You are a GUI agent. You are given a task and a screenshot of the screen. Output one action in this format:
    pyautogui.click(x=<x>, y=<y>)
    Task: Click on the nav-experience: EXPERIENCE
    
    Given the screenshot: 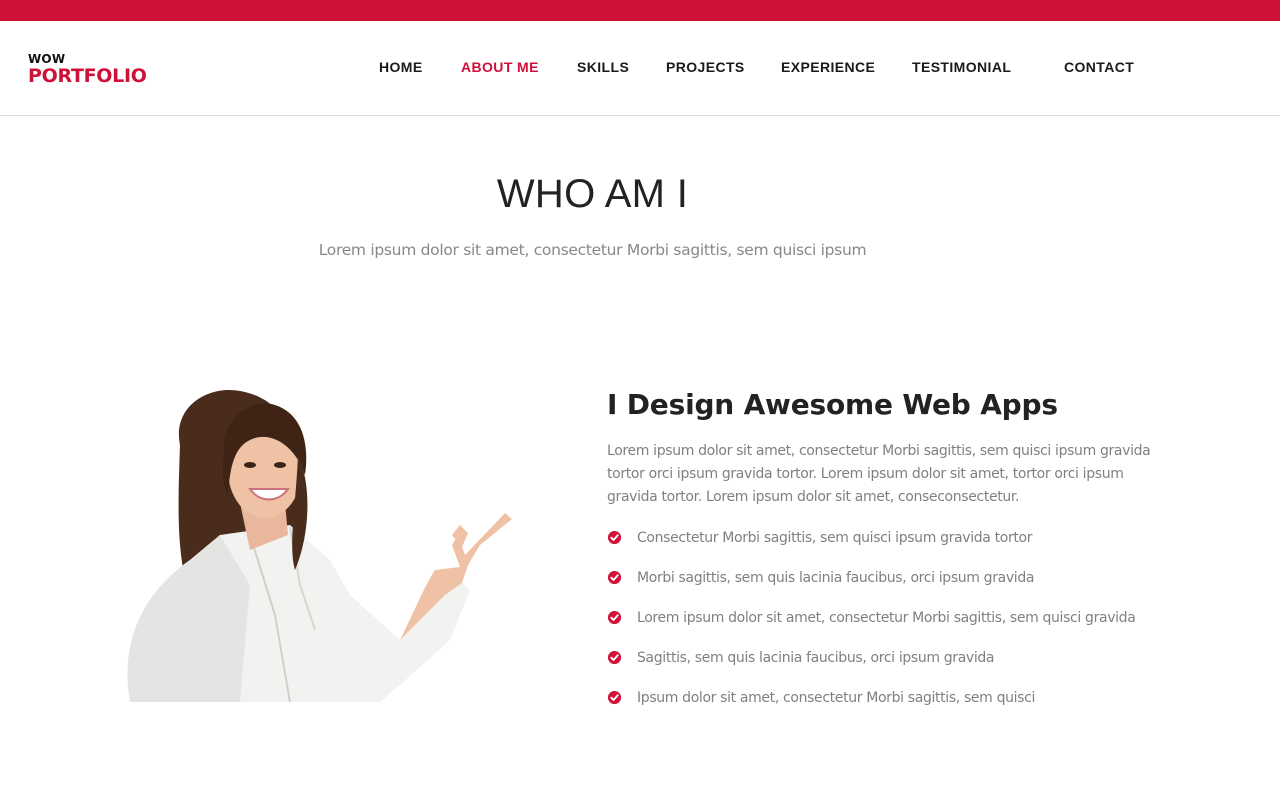 What is the action you would take?
    pyautogui.click(x=828, y=67)
    